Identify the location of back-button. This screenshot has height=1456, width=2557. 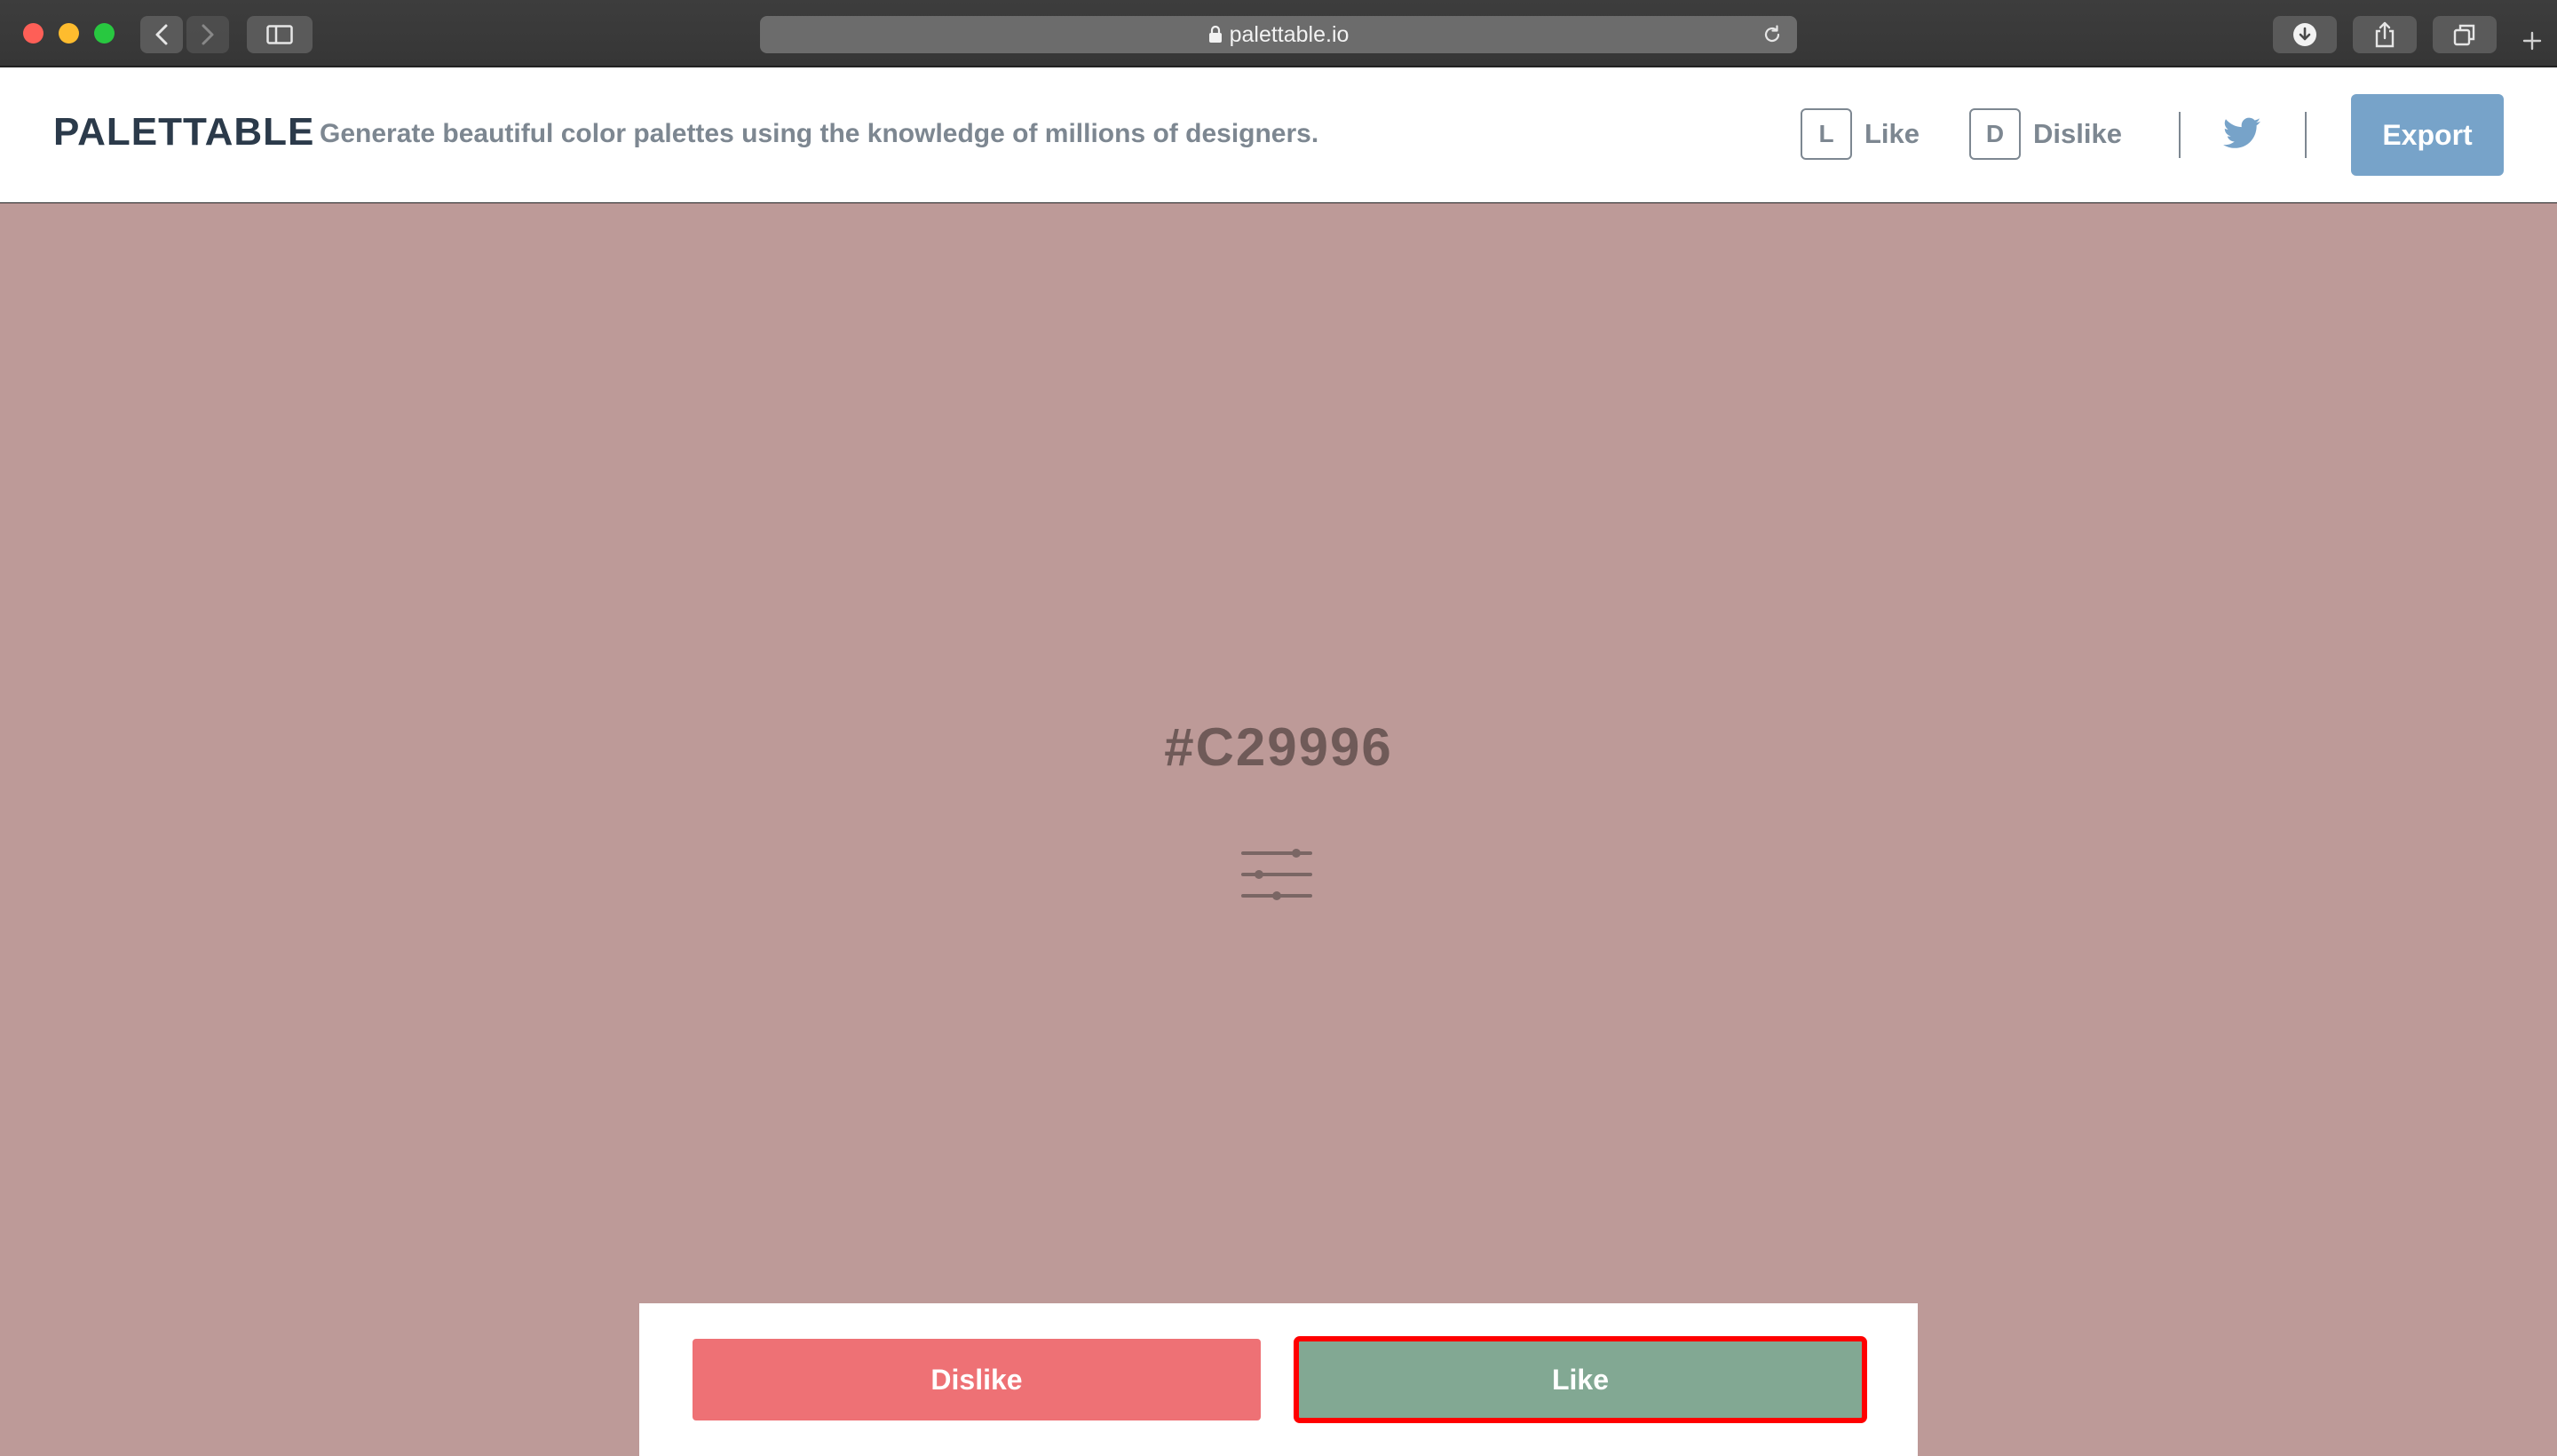
(161, 34).